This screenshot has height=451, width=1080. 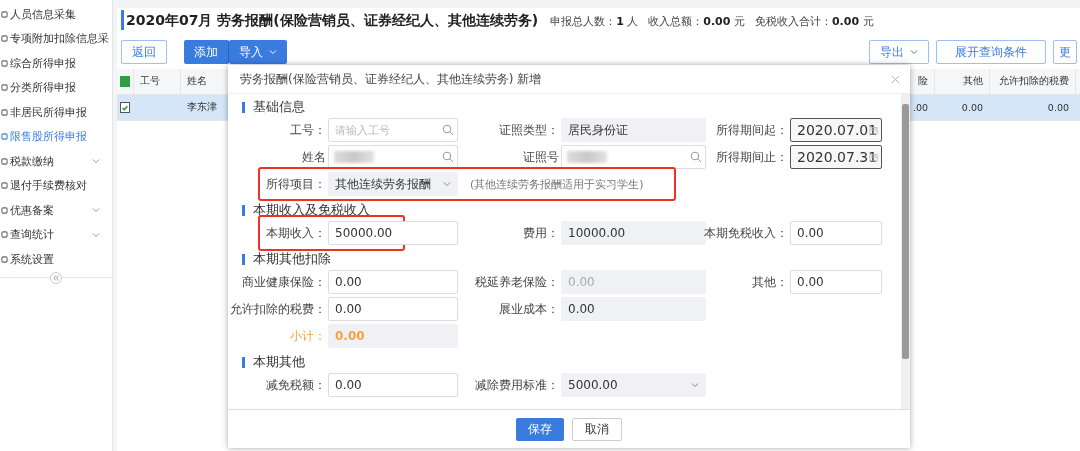 What do you see at coordinates (696, 21) in the screenshot?
I see `summary-text: 收入总额：0.00 元` at bounding box center [696, 21].